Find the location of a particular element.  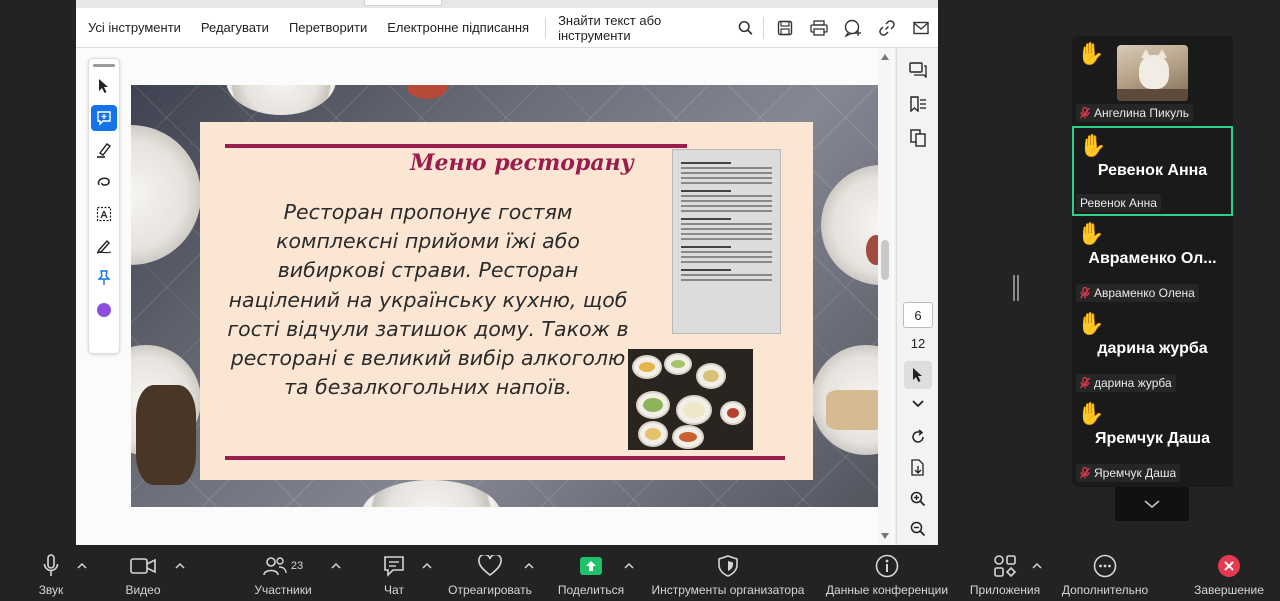

email-icon is located at coordinates (921, 28).